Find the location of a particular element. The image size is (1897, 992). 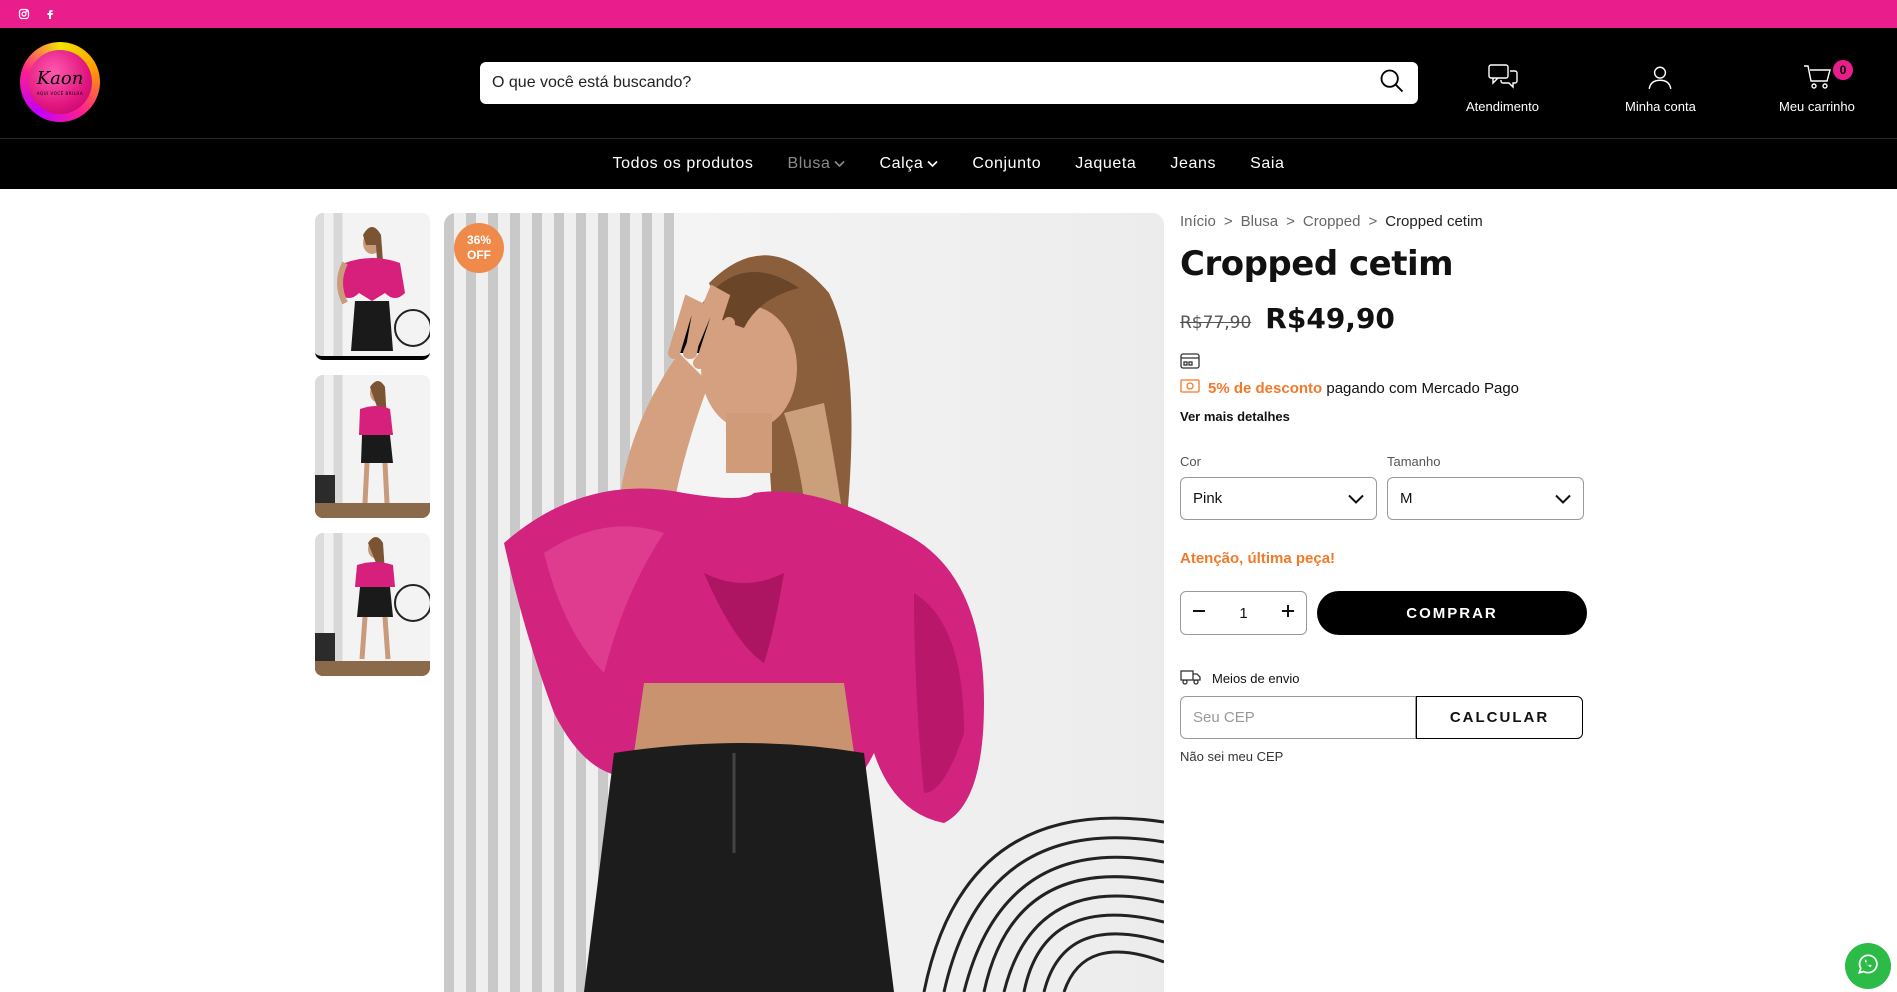

support-button: Atendimento is located at coordinates (1502, 89).